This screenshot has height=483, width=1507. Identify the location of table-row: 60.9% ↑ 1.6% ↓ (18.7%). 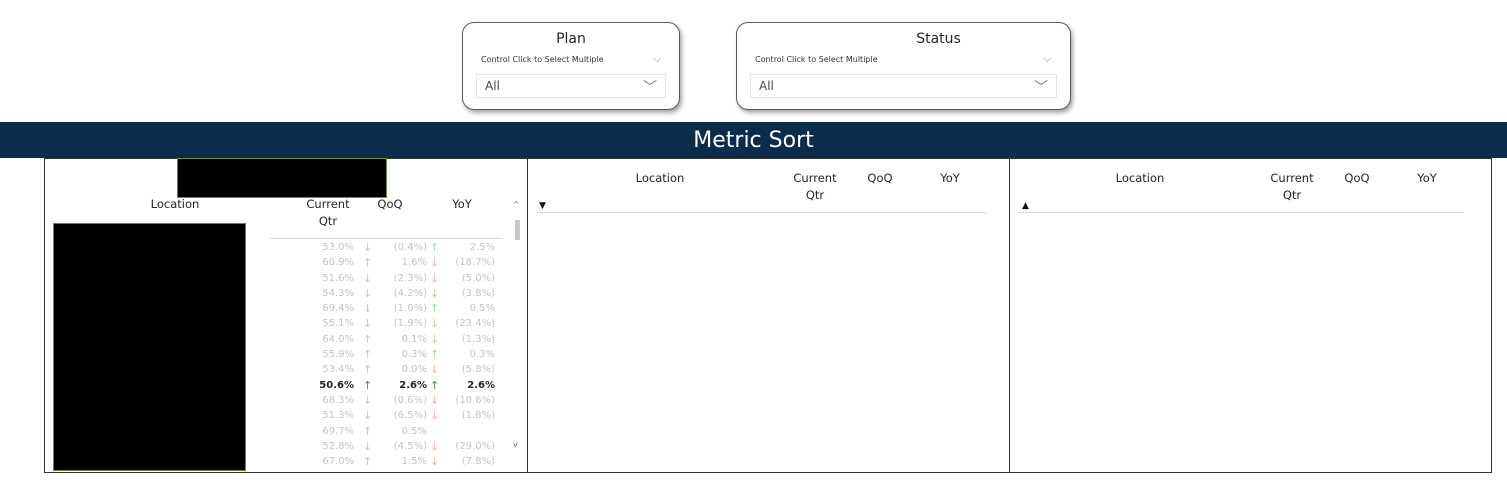
(383, 264).